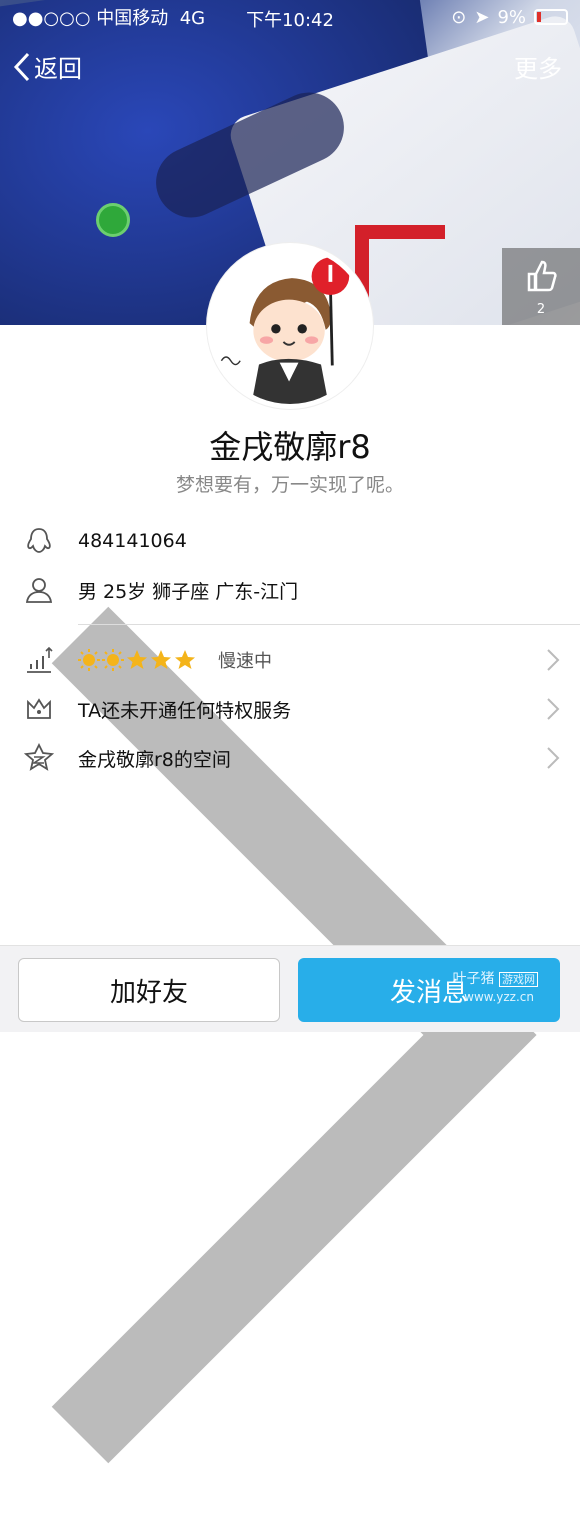  What do you see at coordinates (290, 988) in the screenshot?
I see `bottom-action-bar: 加好友 发消息` at bounding box center [290, 988].